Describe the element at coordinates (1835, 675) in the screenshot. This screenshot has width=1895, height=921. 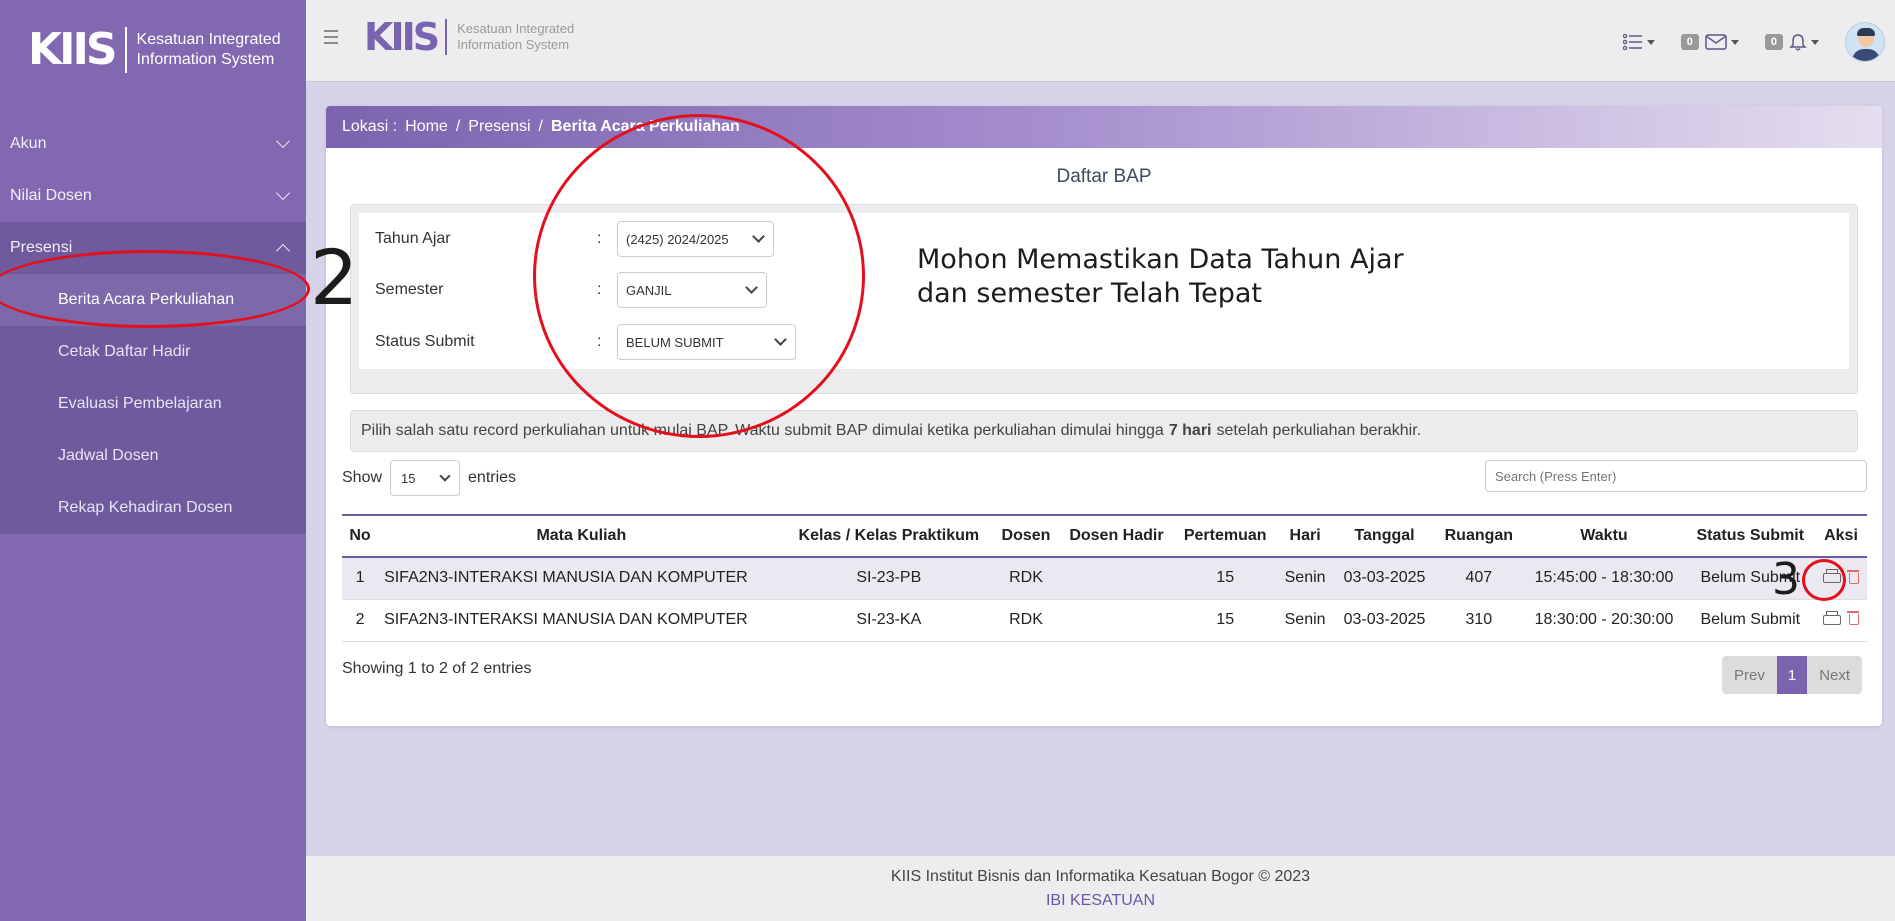
I see `next-page-button: Next` at that location.